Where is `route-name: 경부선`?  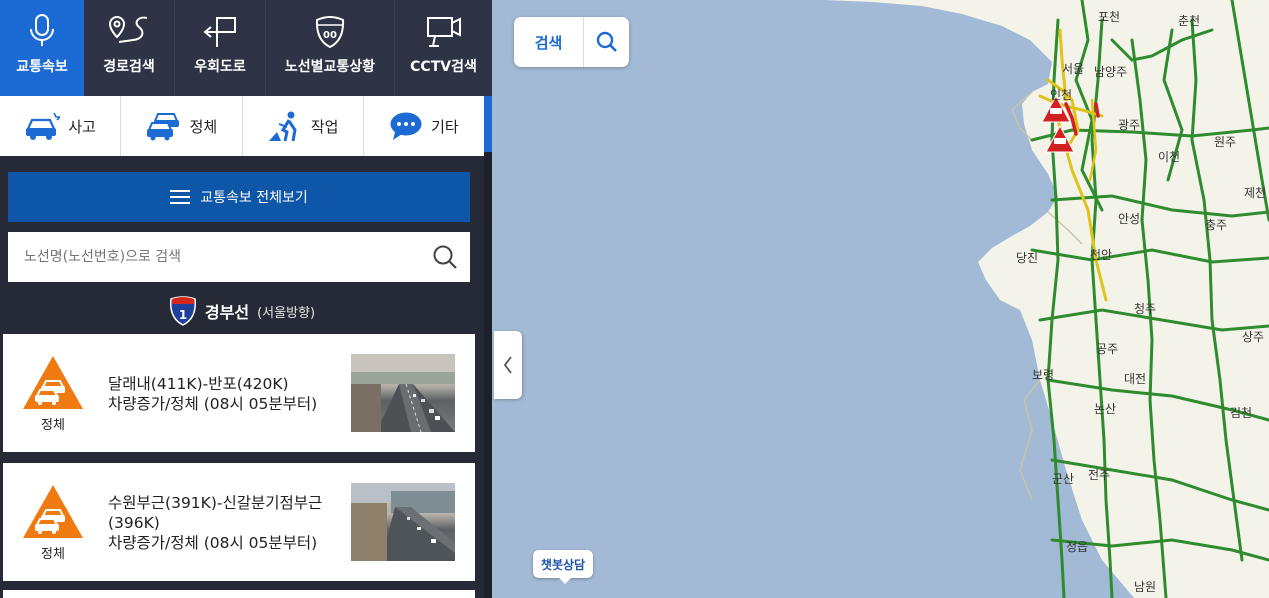
route-name: 경부선 is located at coordinates (227, 312).